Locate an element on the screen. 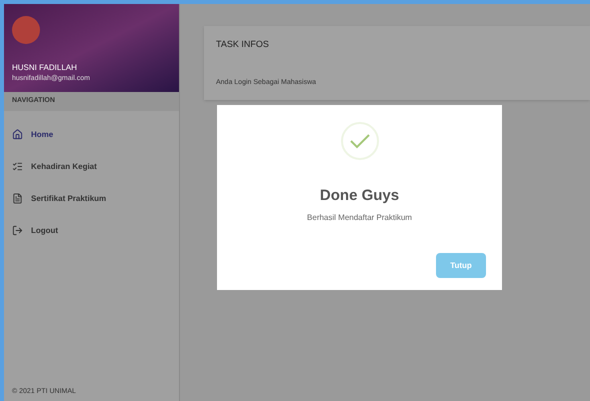  home-icon is located at coordinates (17, 134).